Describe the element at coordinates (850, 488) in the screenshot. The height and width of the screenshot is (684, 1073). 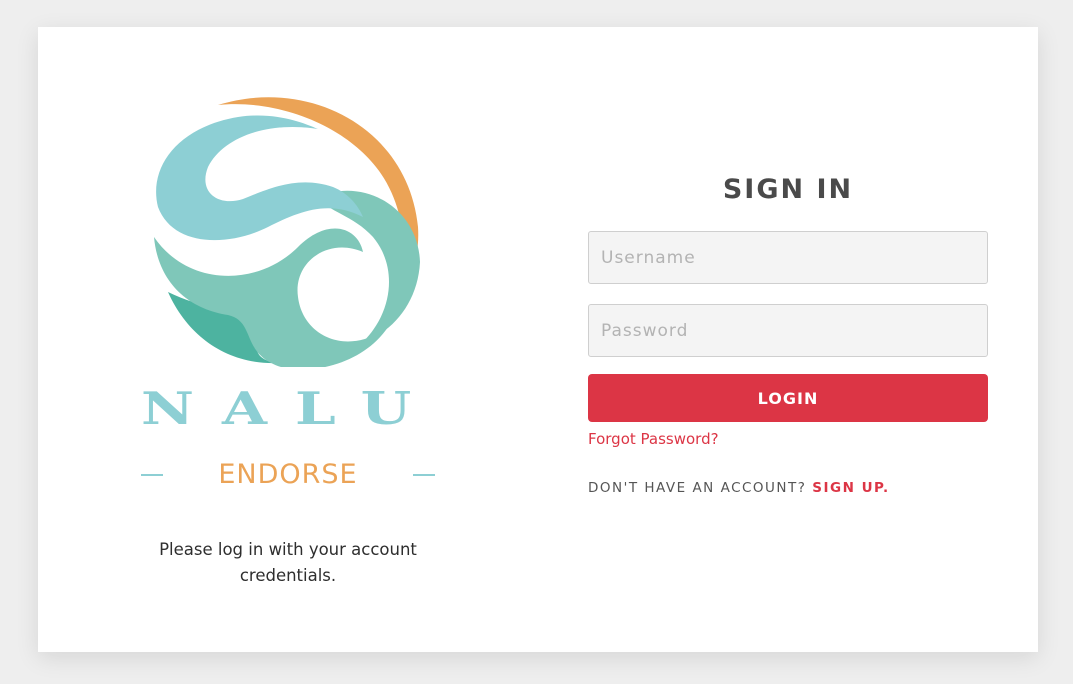
I see `signup-link: SIGN UP.` at that location.